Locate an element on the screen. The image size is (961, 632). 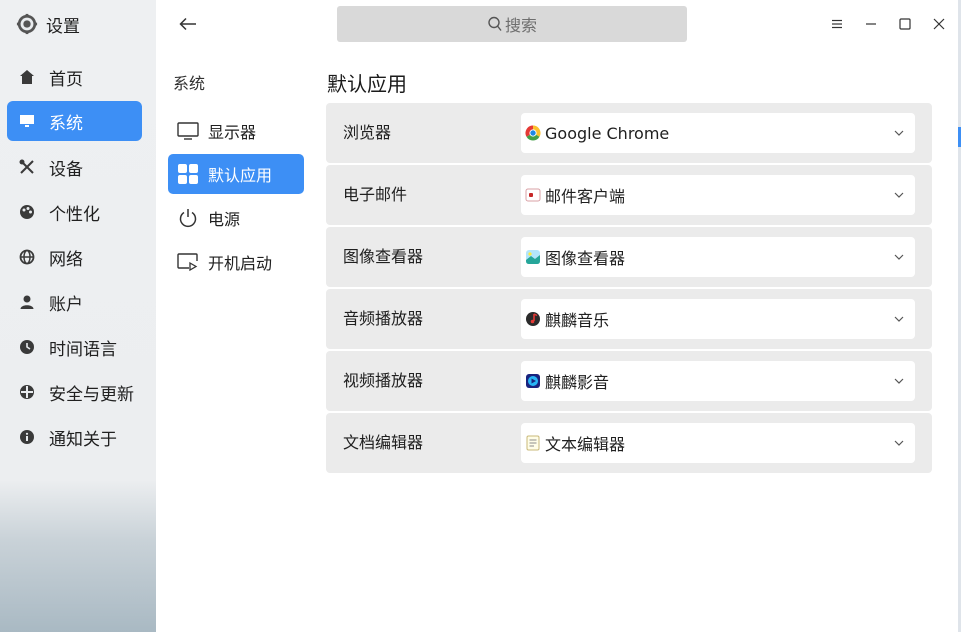
subnav-item-default-apps: 默认应用 is located at coordinates (236, 174).